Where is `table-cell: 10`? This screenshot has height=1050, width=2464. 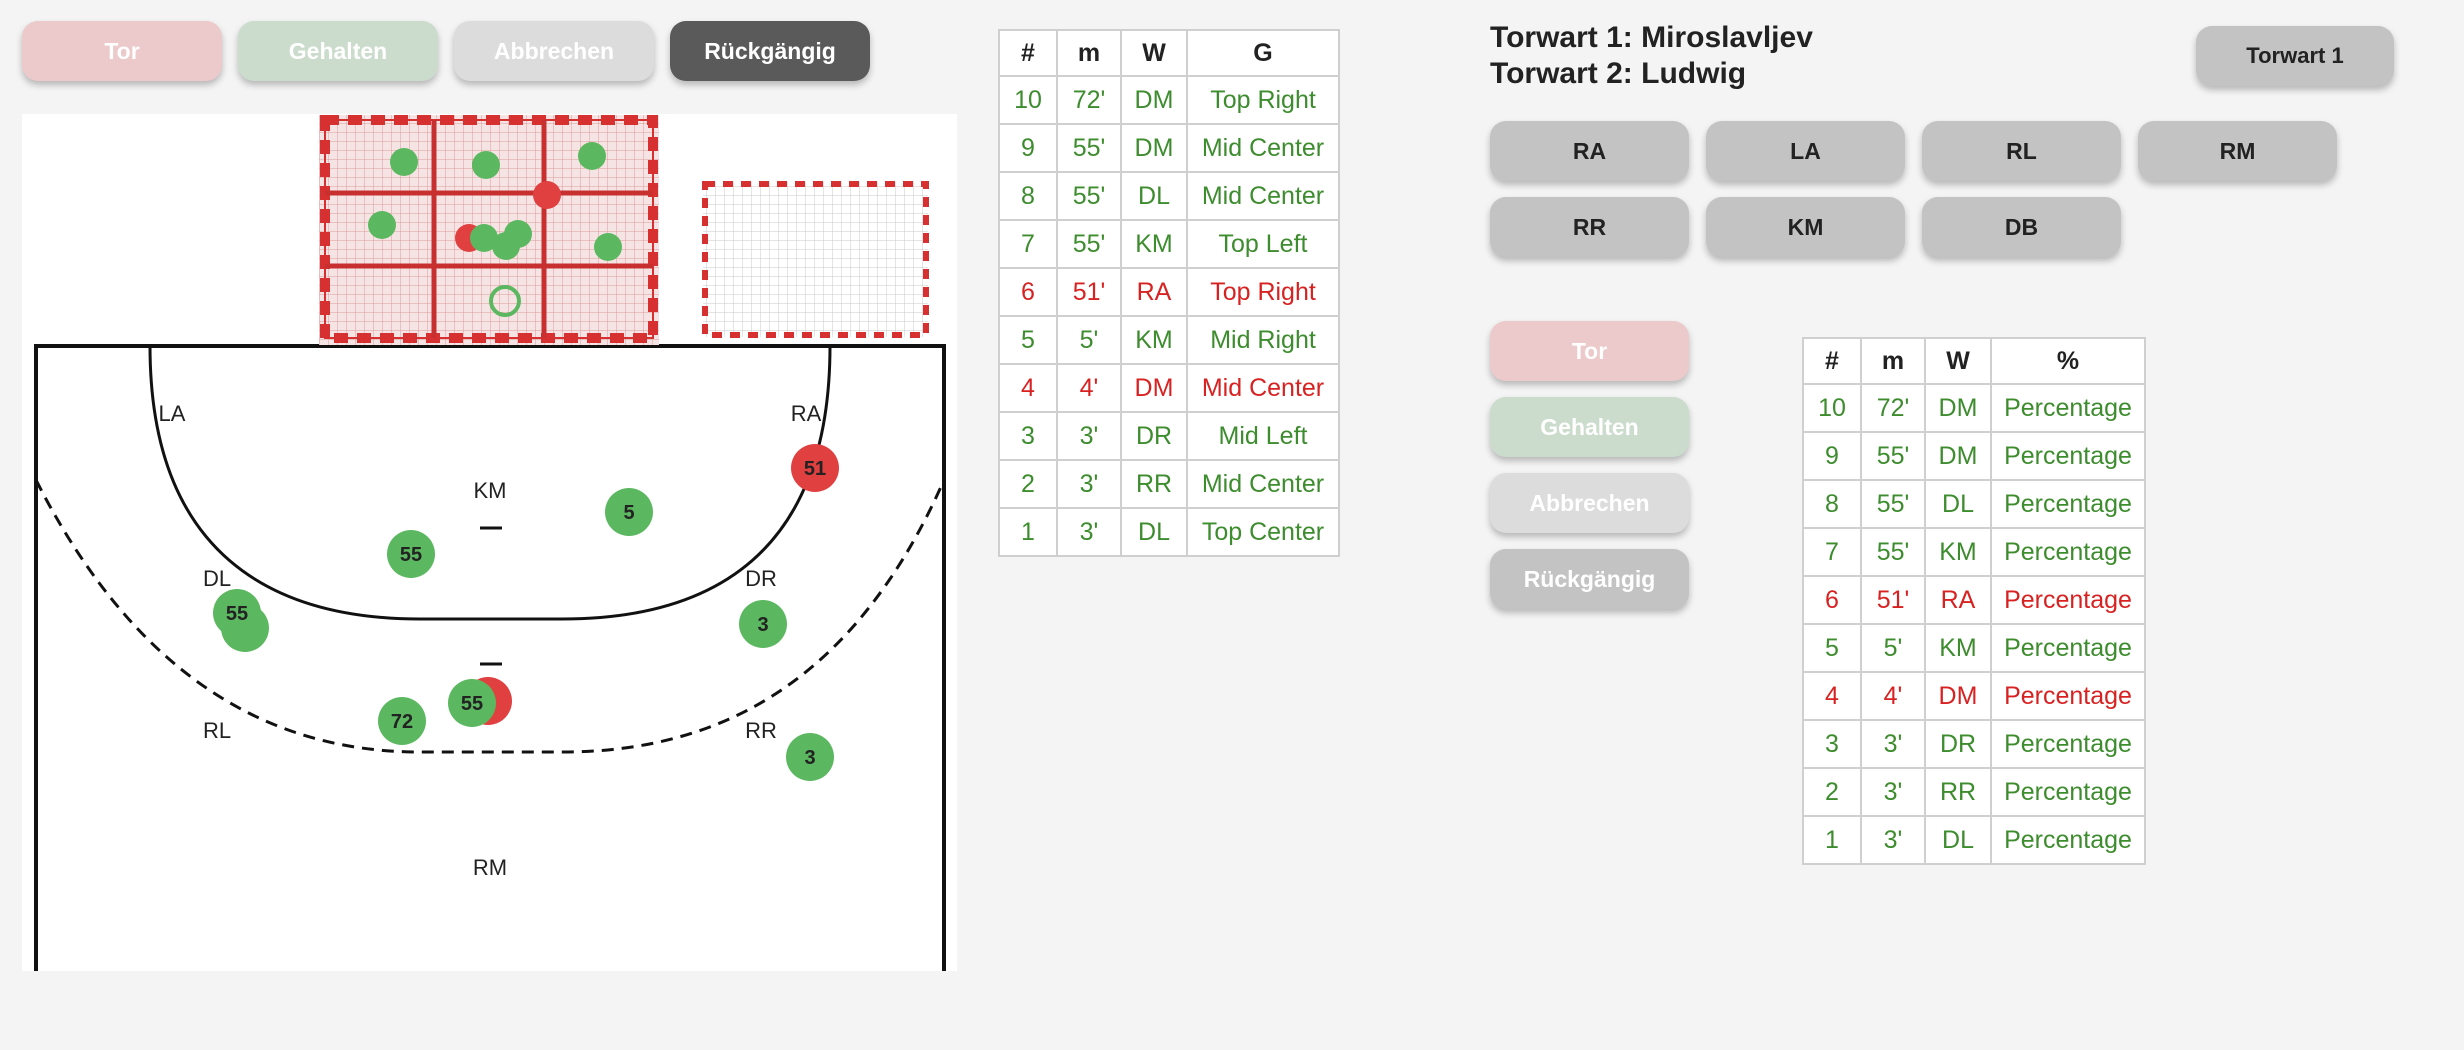 table-cell: 10 is located at coordinates (1028, 100).